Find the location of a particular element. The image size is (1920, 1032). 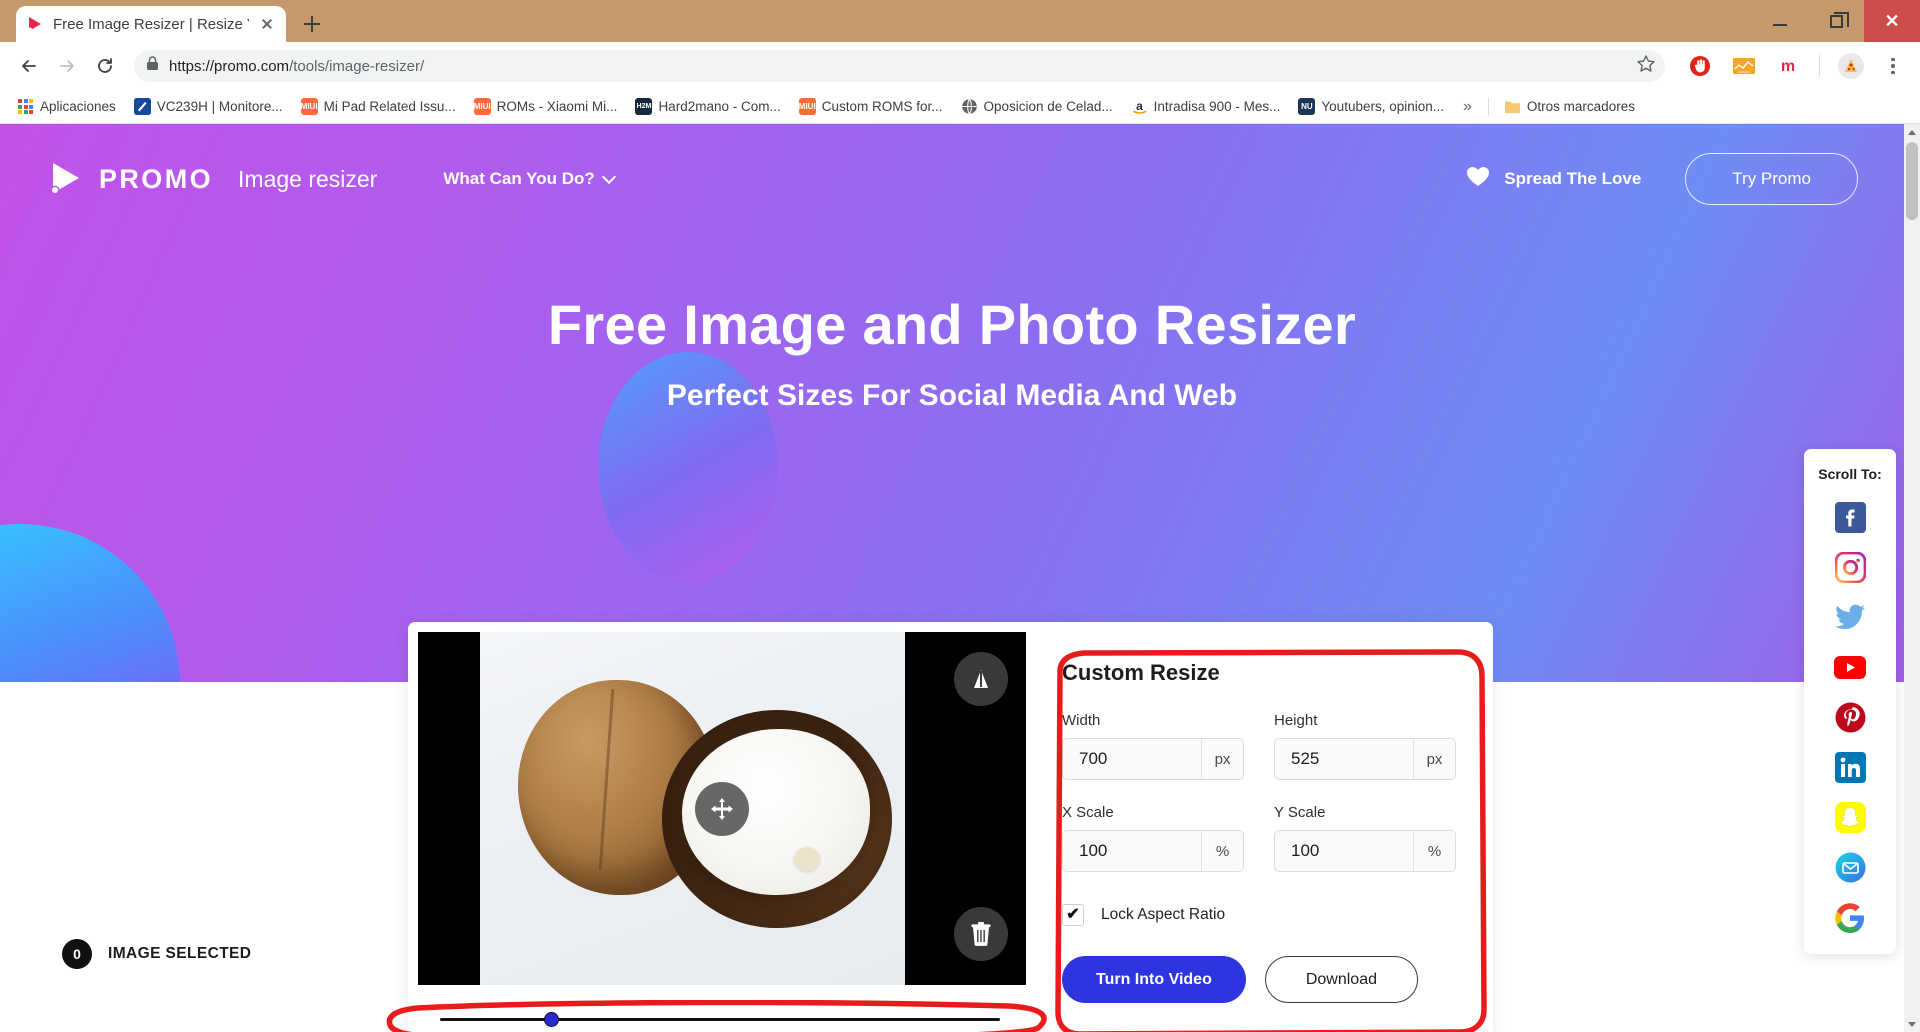

maximize-button is located at coordinates (1836, 21).